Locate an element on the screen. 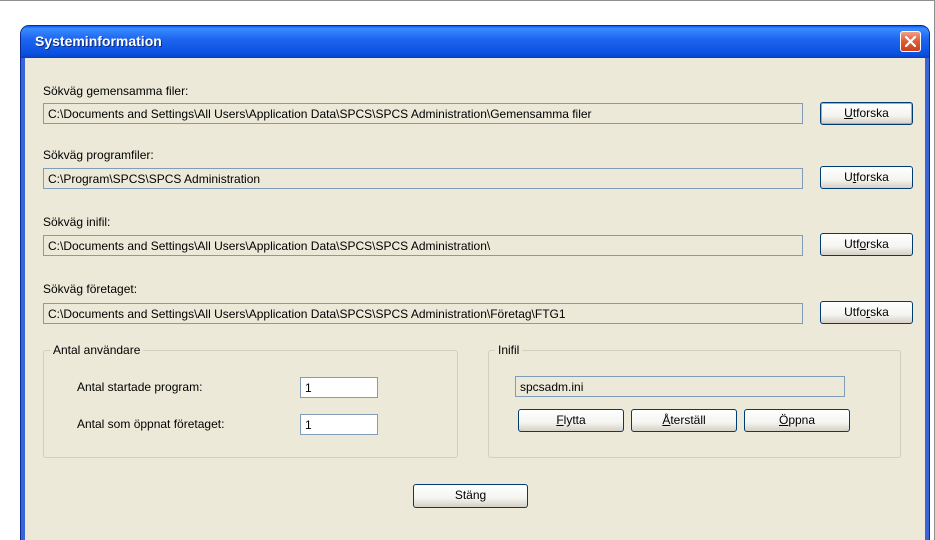 This screenshot has width=935, height=540. explore-company-button: Utforska is located at coordinates (866, 312).